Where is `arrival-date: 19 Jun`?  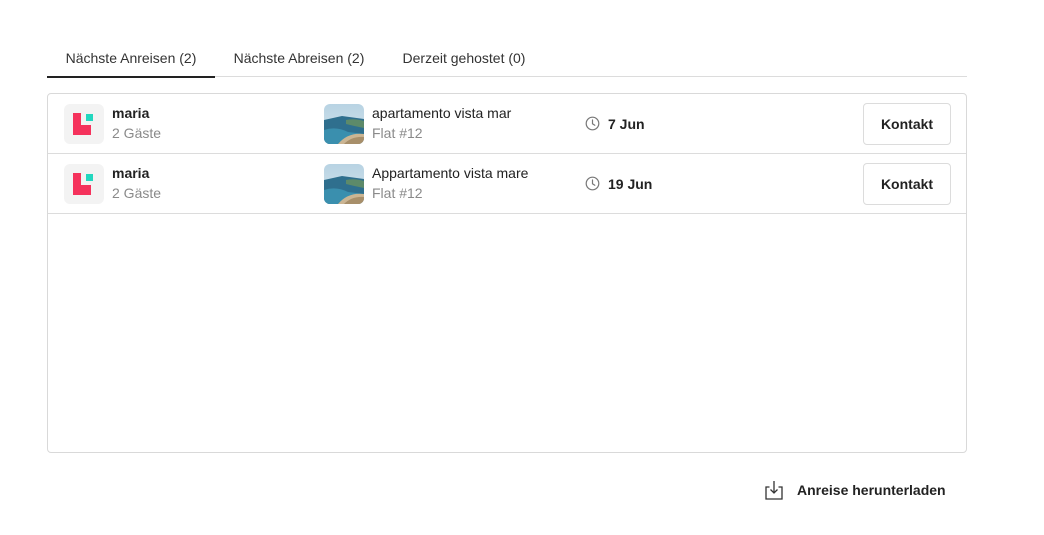
arrival-date: 19 Jun is located at coordinates (630, 184).